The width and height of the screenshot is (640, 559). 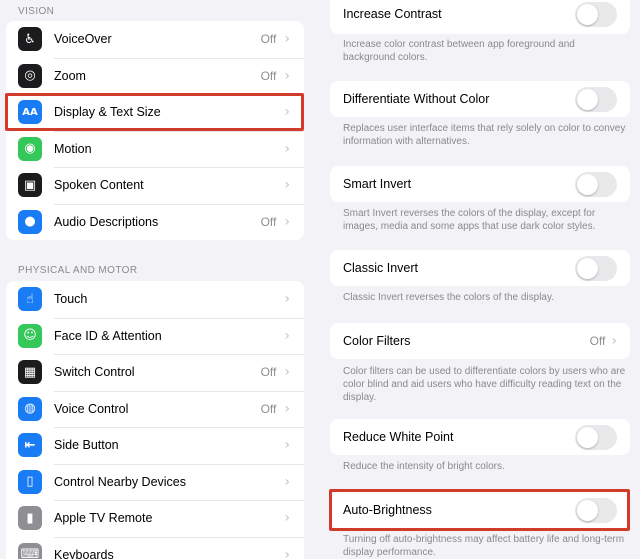 I want to click on tv-remote-icon: ▮, so click(x=30, y=518).